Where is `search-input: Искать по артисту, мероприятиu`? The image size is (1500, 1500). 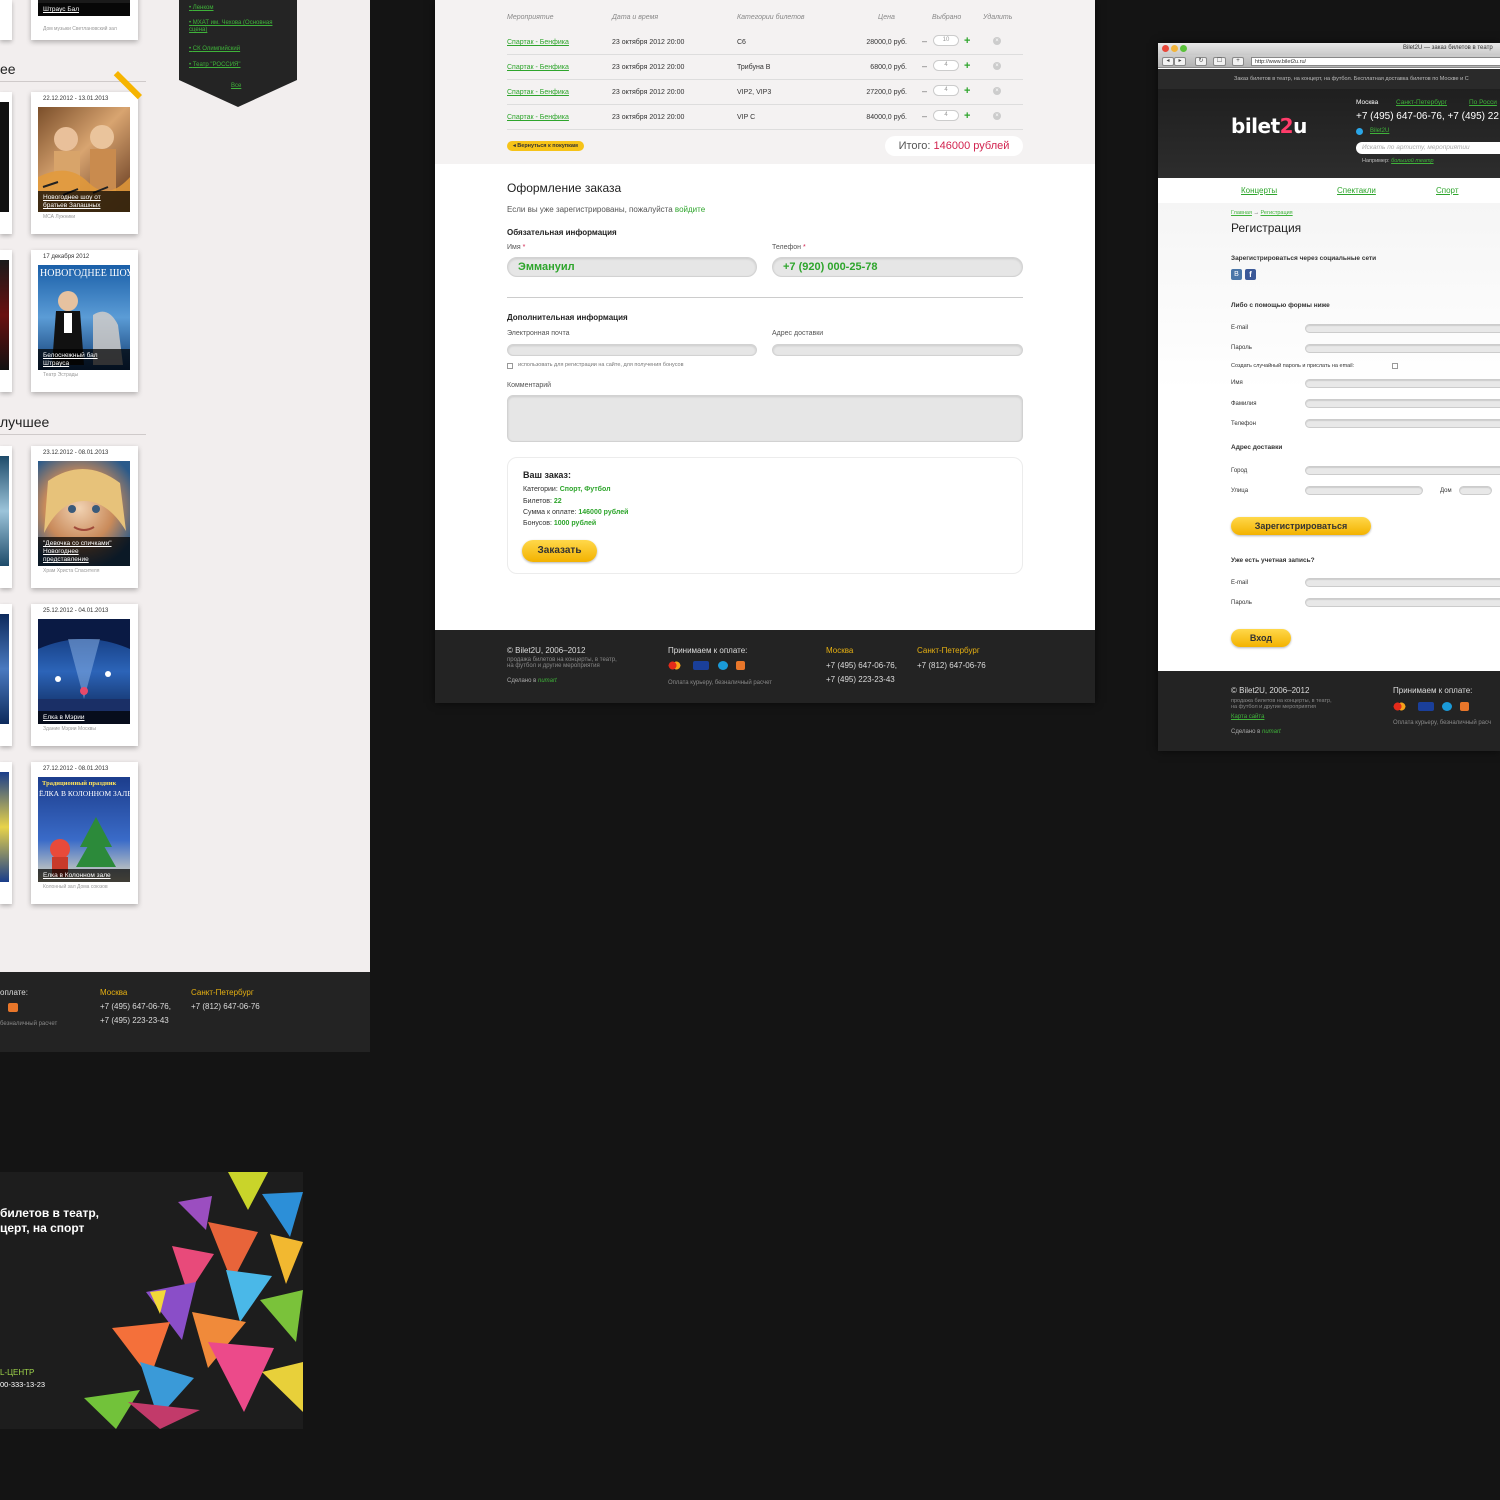
search-input: Искать по артисту, мероприятиu is located at coordinates (1428, 148).